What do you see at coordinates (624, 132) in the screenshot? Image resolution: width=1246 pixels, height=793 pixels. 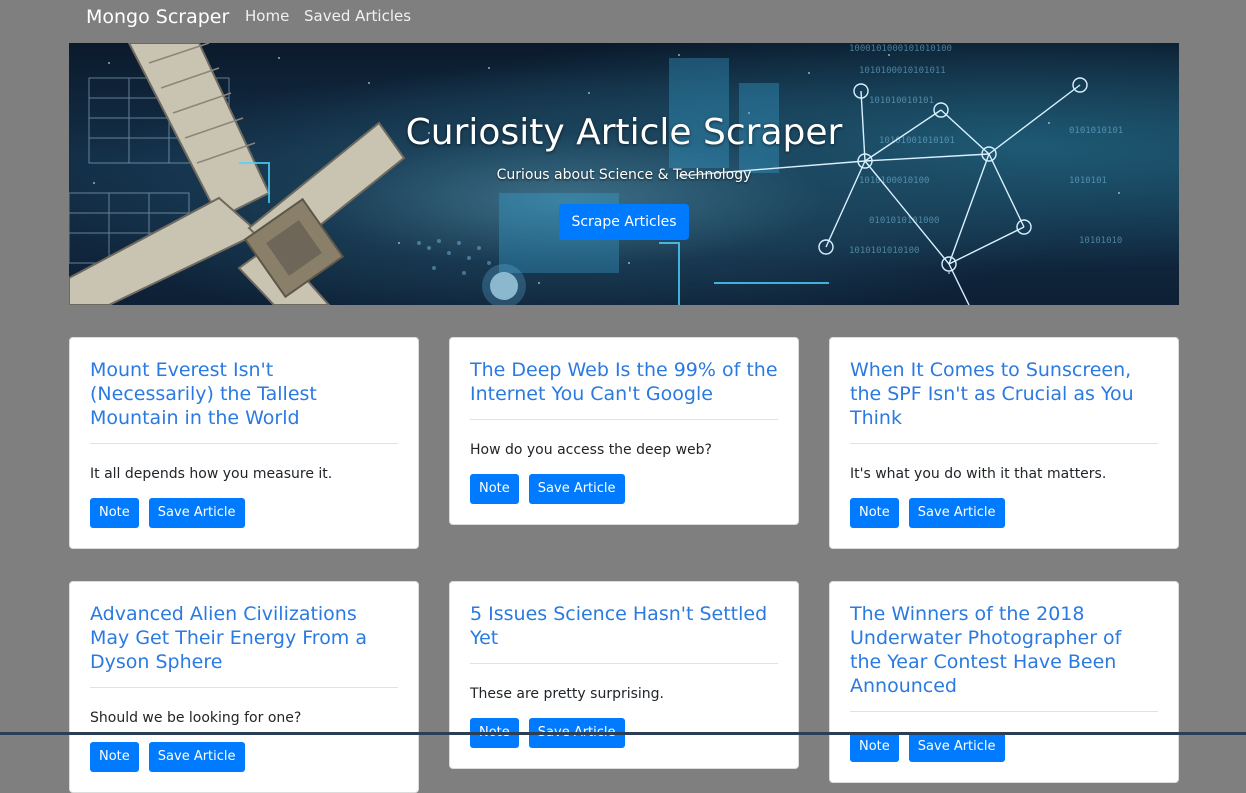 I see `hero-title: Curiosity Article Scraper` at bounding box center [624, 132].